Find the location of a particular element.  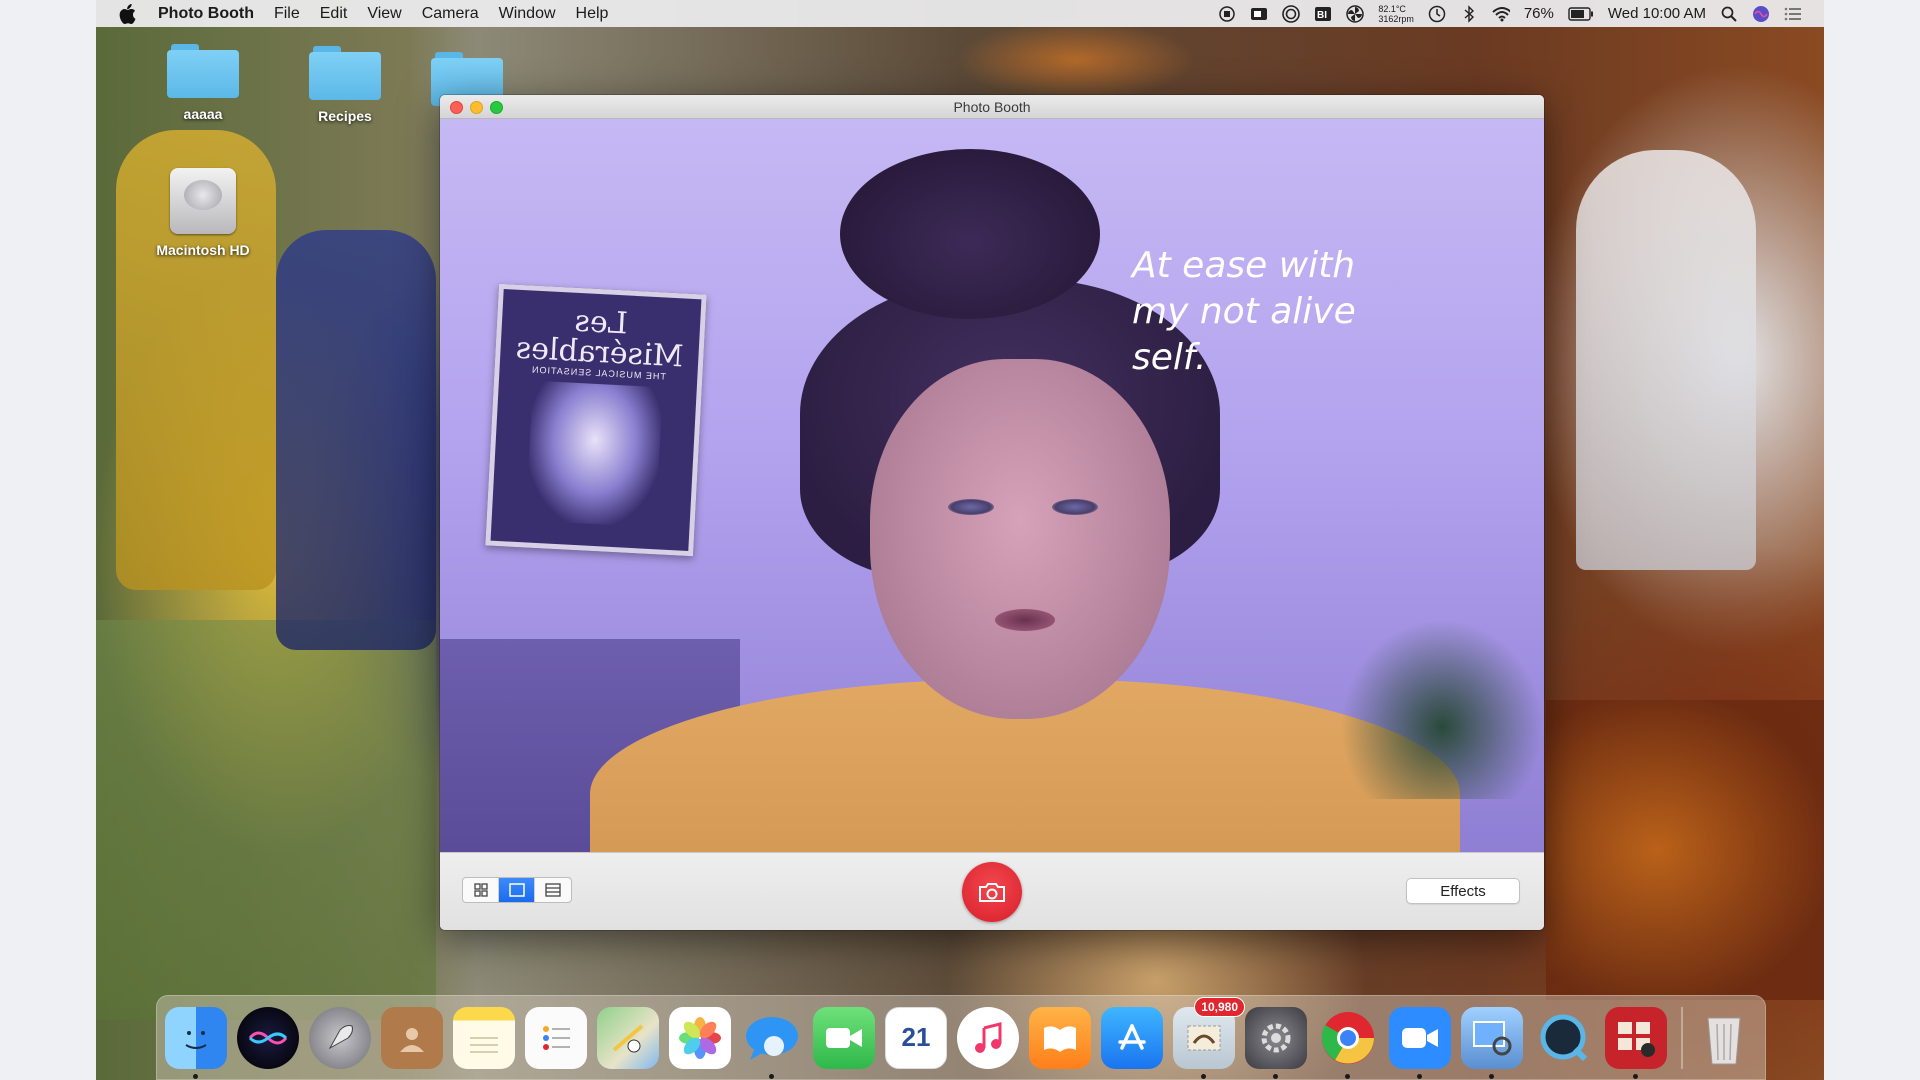

bluetooth-icon is located at coordinates (1469, 13).